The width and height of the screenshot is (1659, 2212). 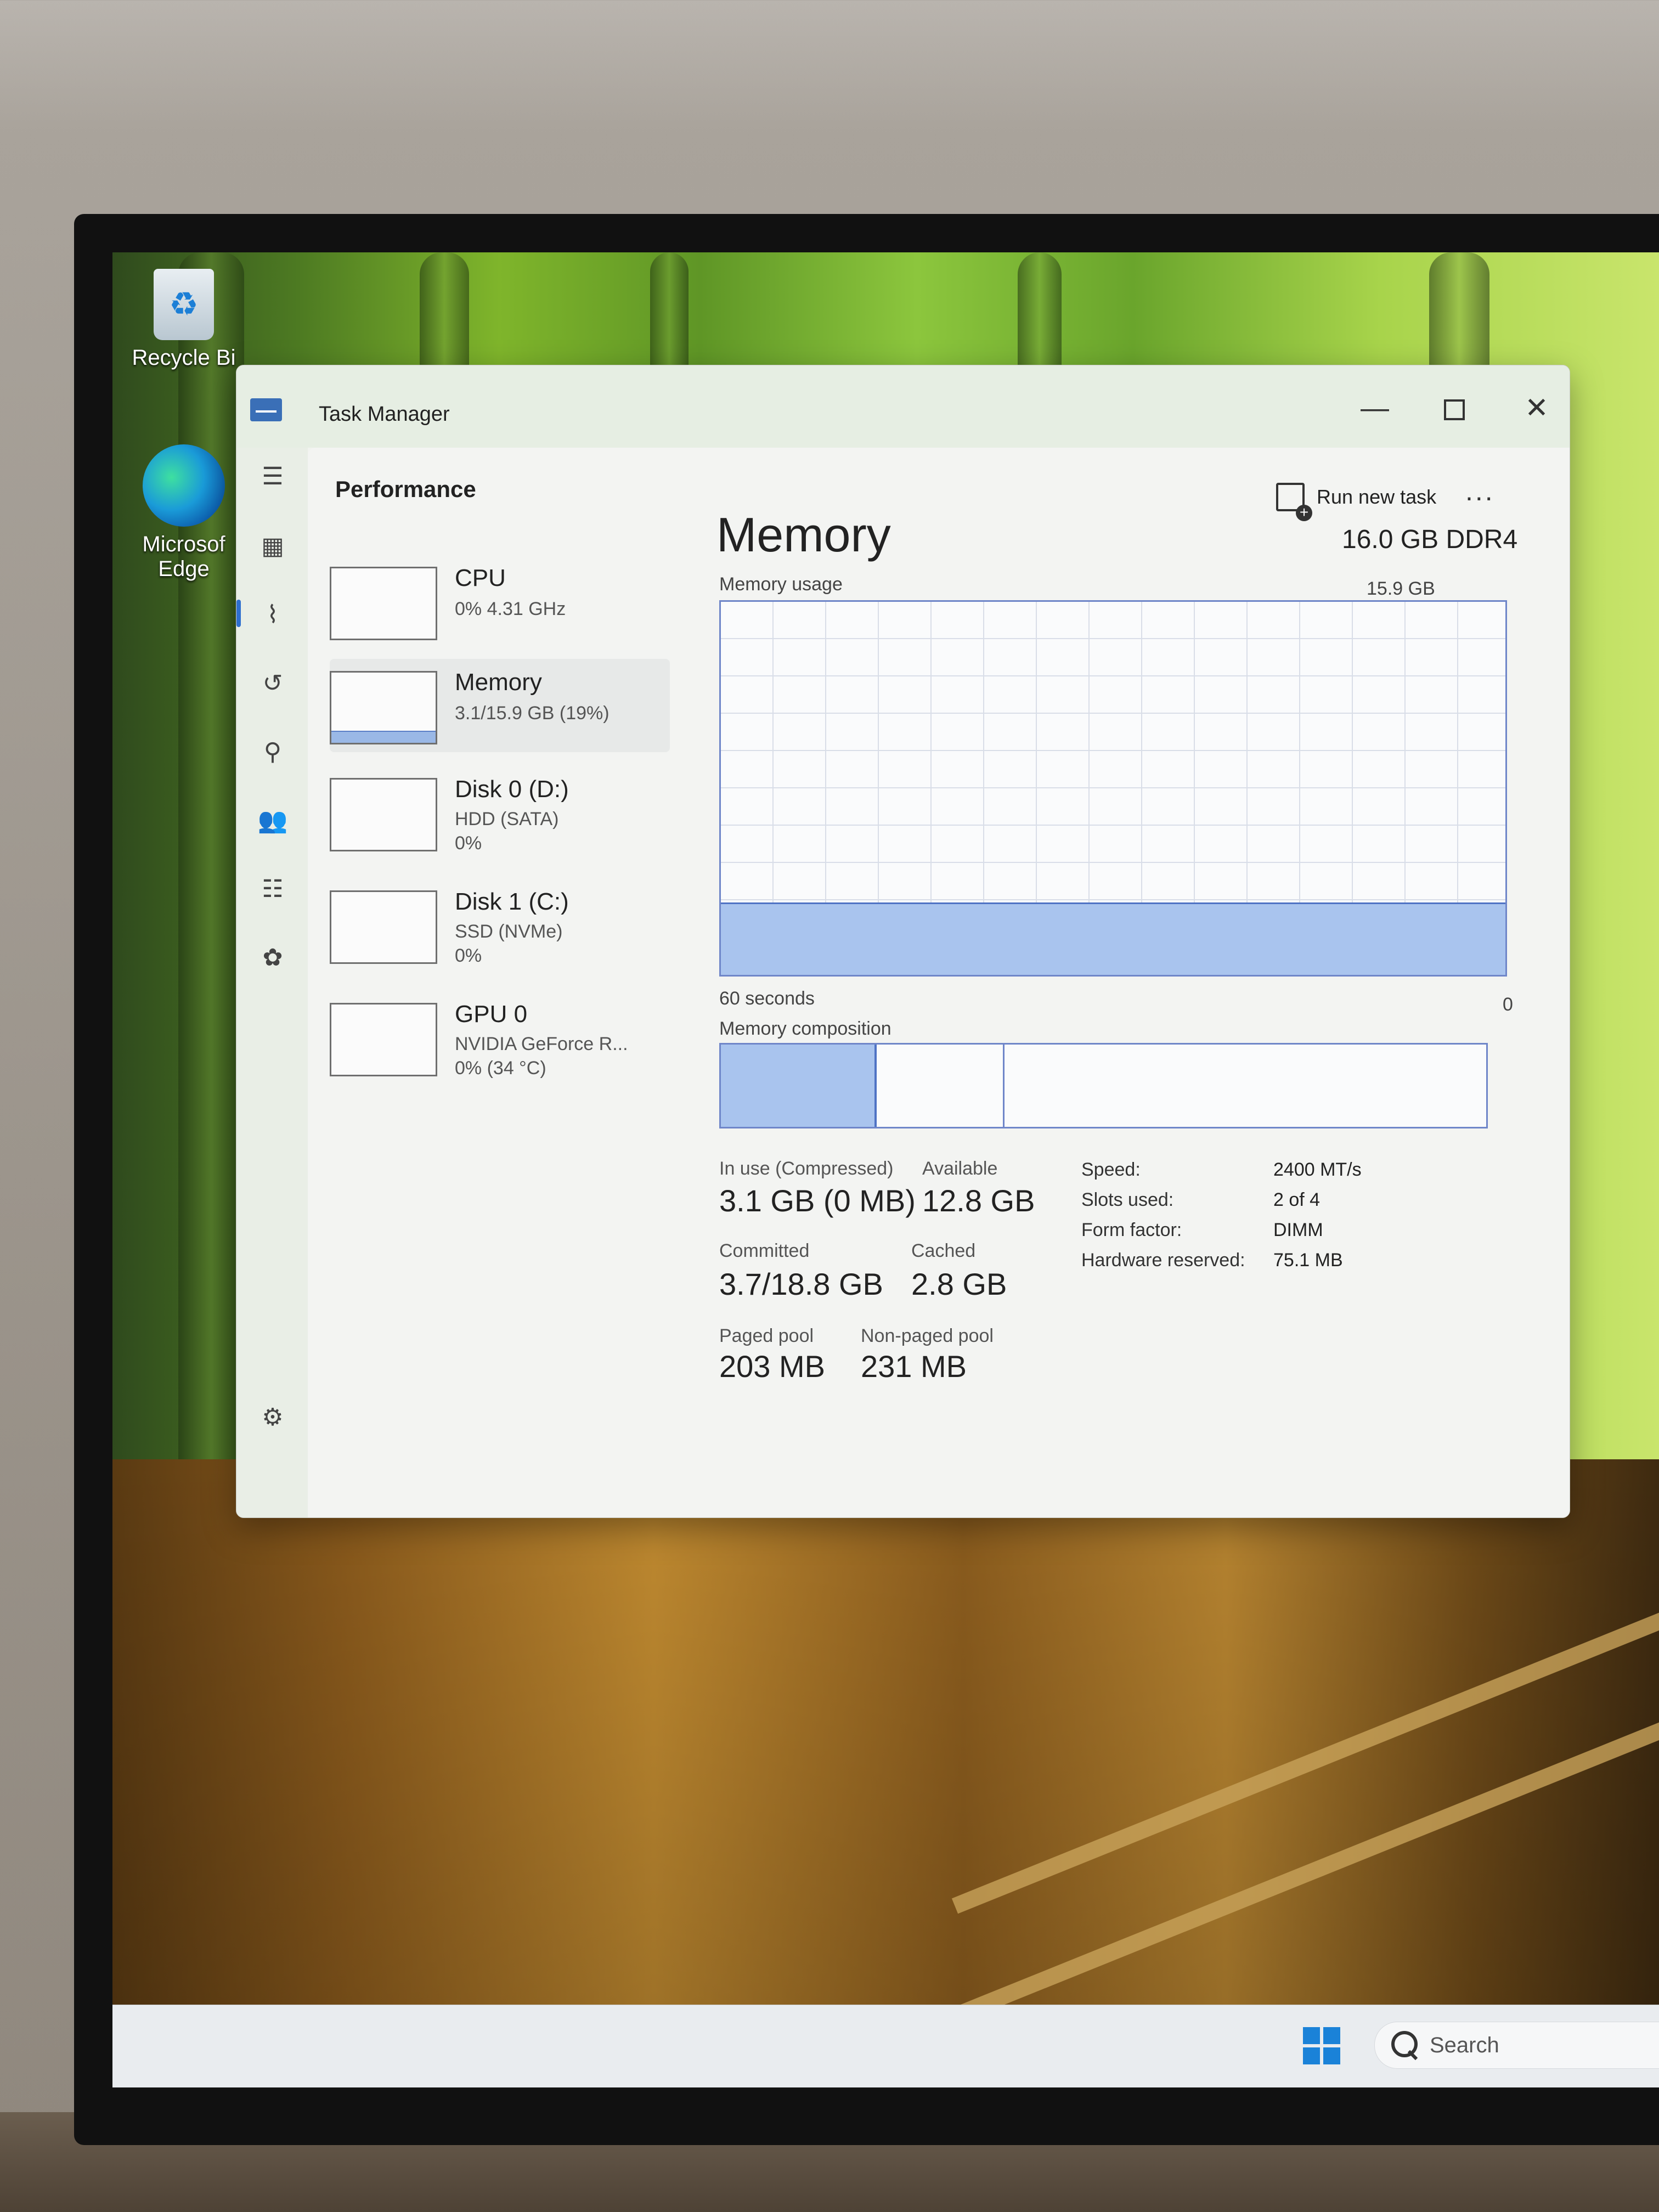 I want to click on task-manager-app-icon, so click(x=266, y=410).